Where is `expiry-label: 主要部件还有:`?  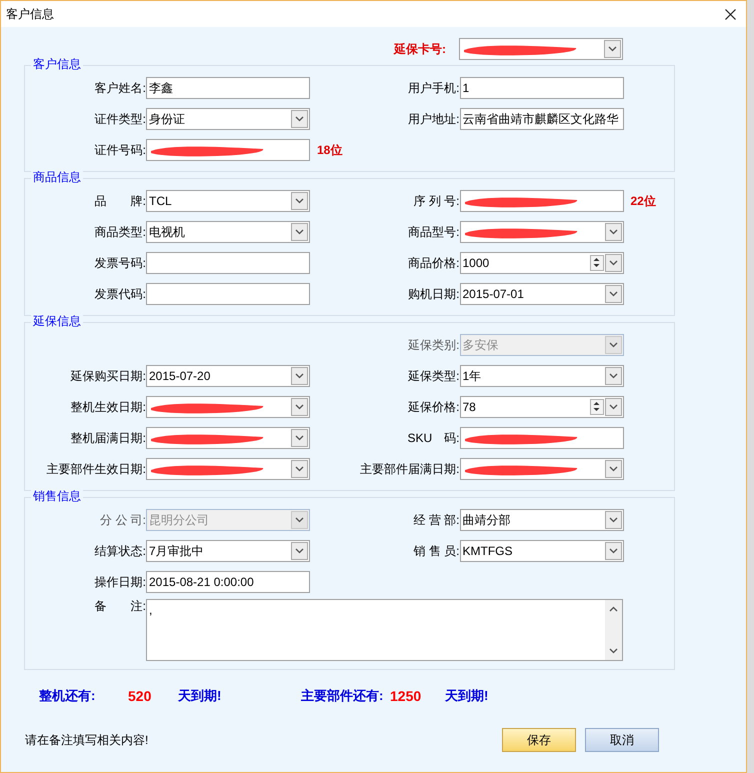 expiry-label: 主要部件还有: is located at coordinates (342, 696).